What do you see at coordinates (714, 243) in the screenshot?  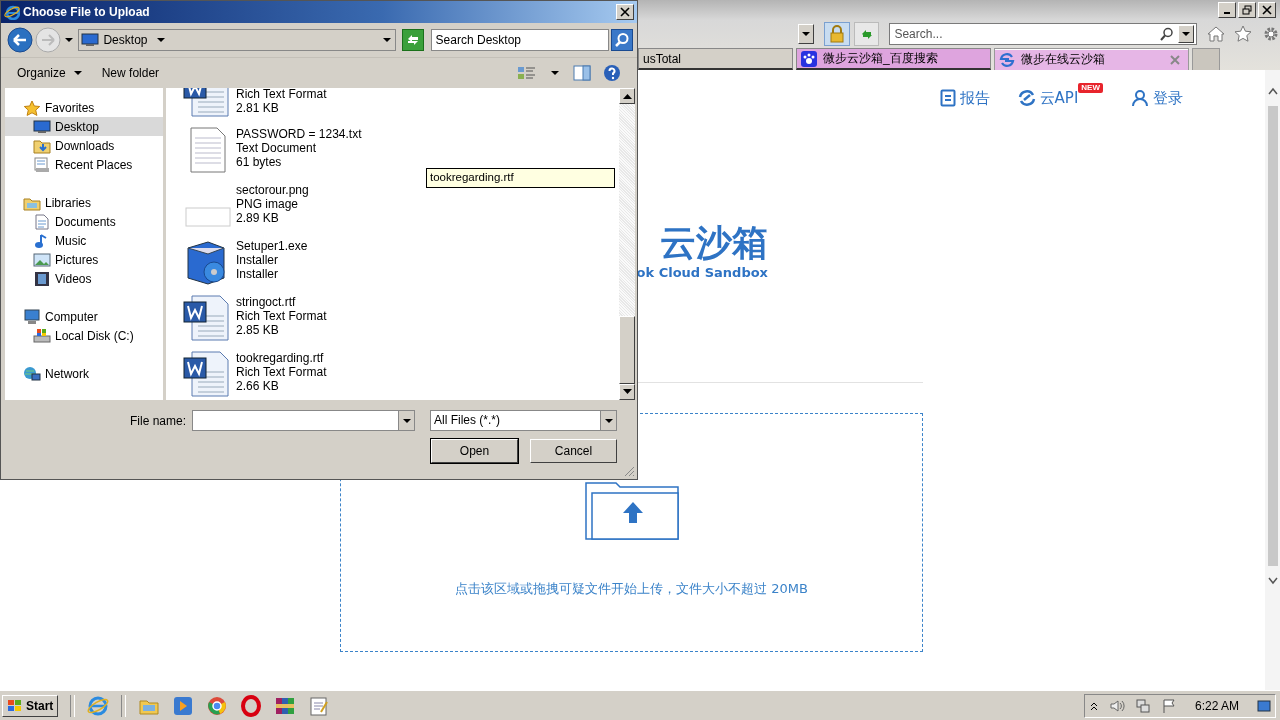 I see `logo-title: 云沙箱` at bounding box center [714, 243].